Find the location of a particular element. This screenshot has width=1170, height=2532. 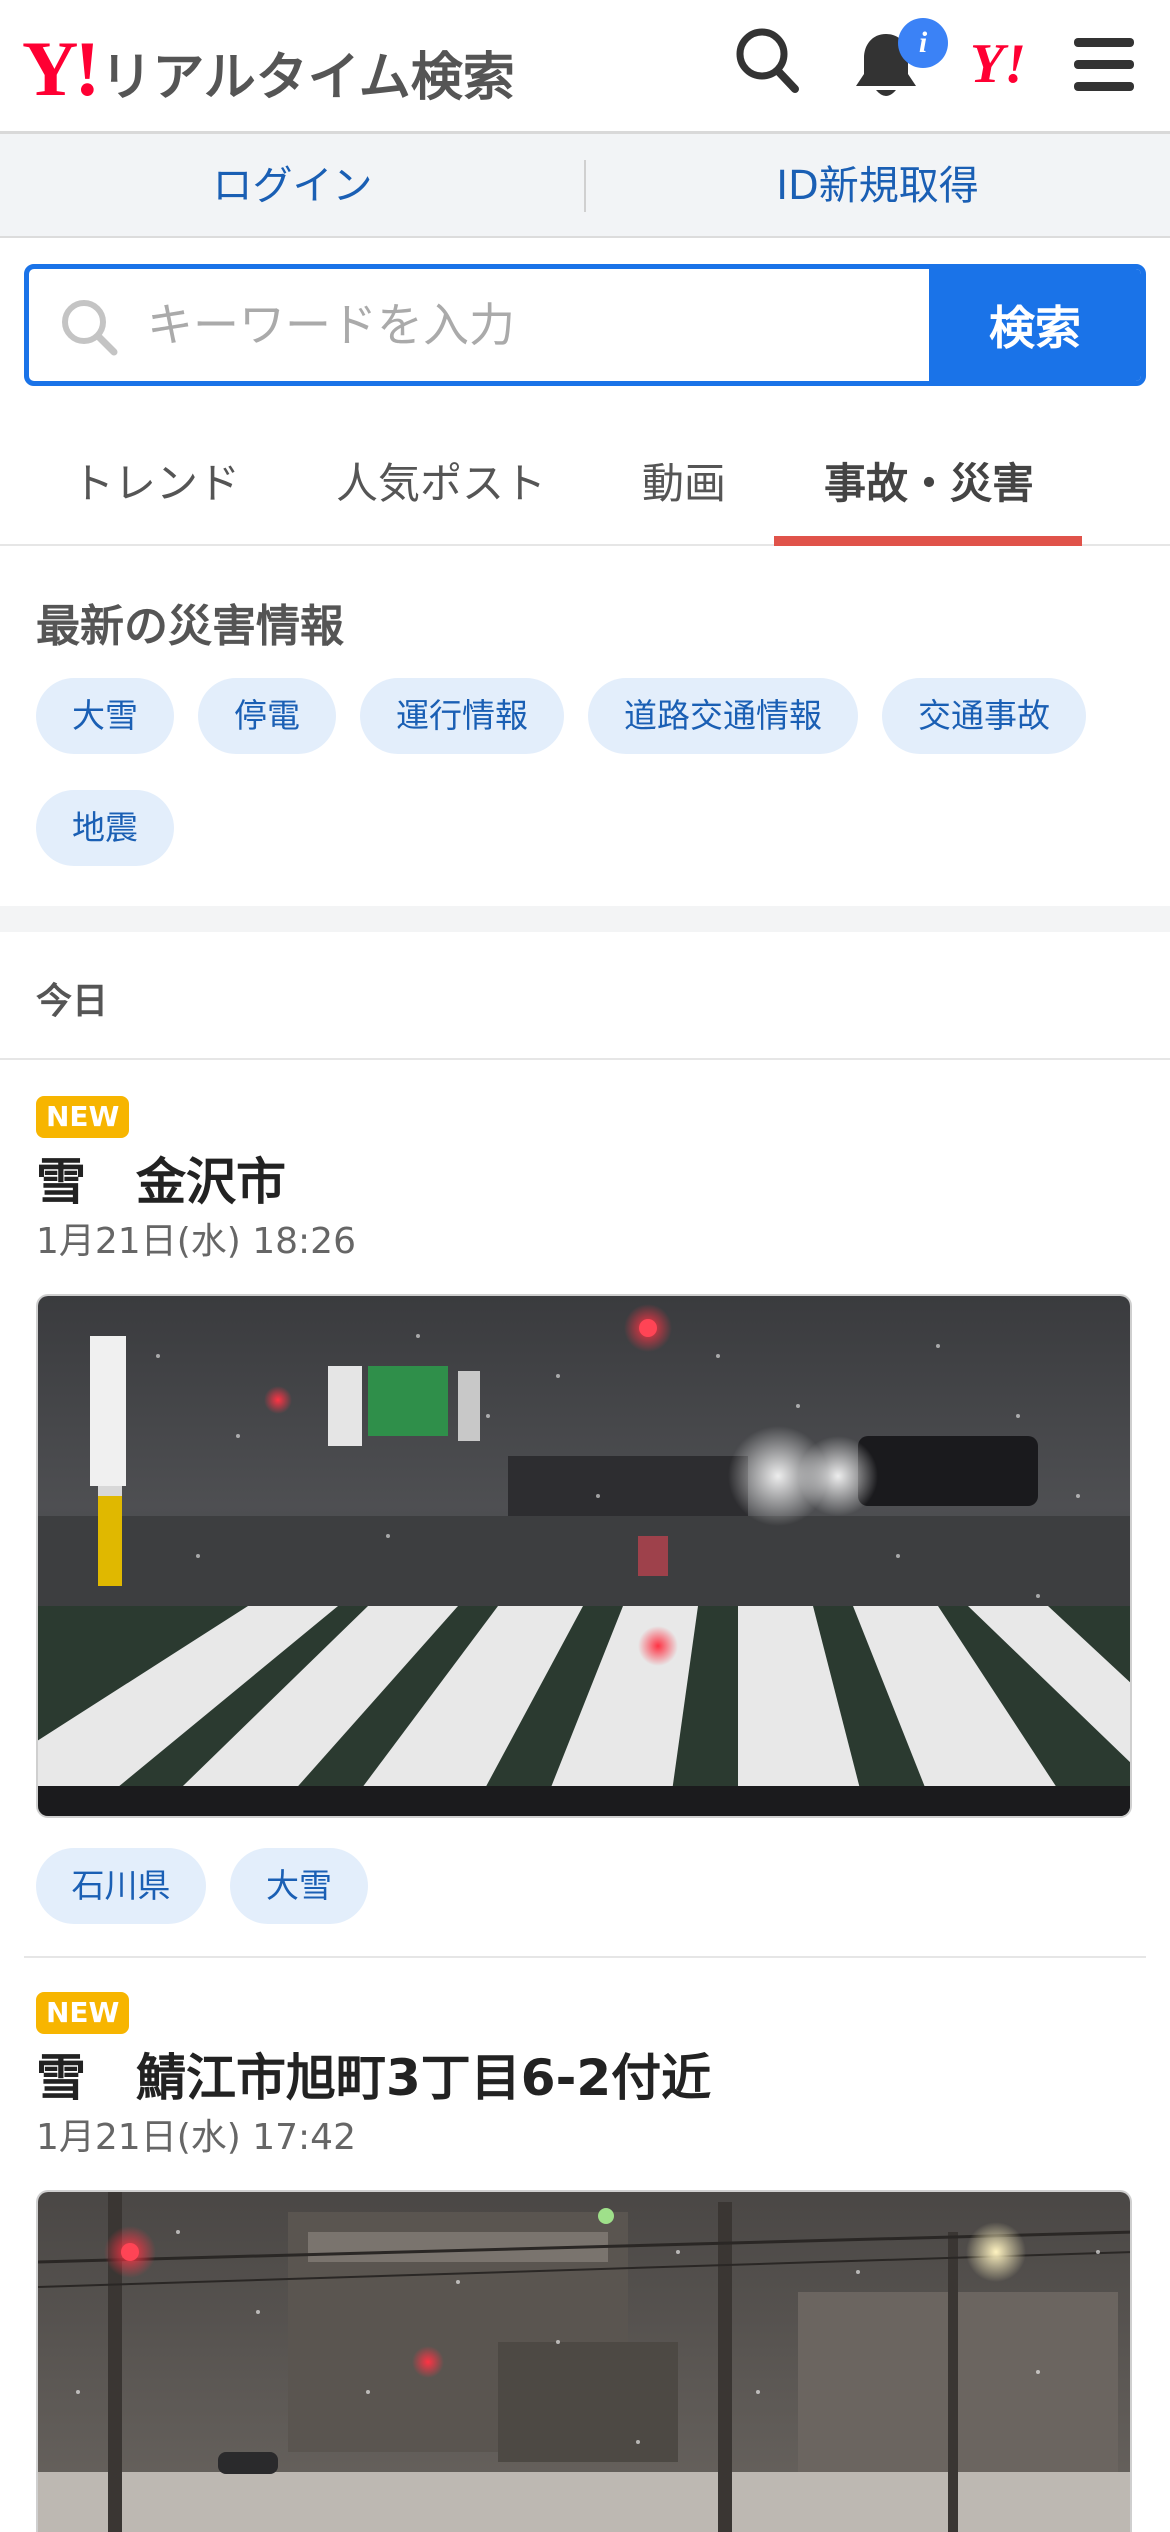

login-bar: ログイン ID新規取得 is located at coordinates (585, 186).